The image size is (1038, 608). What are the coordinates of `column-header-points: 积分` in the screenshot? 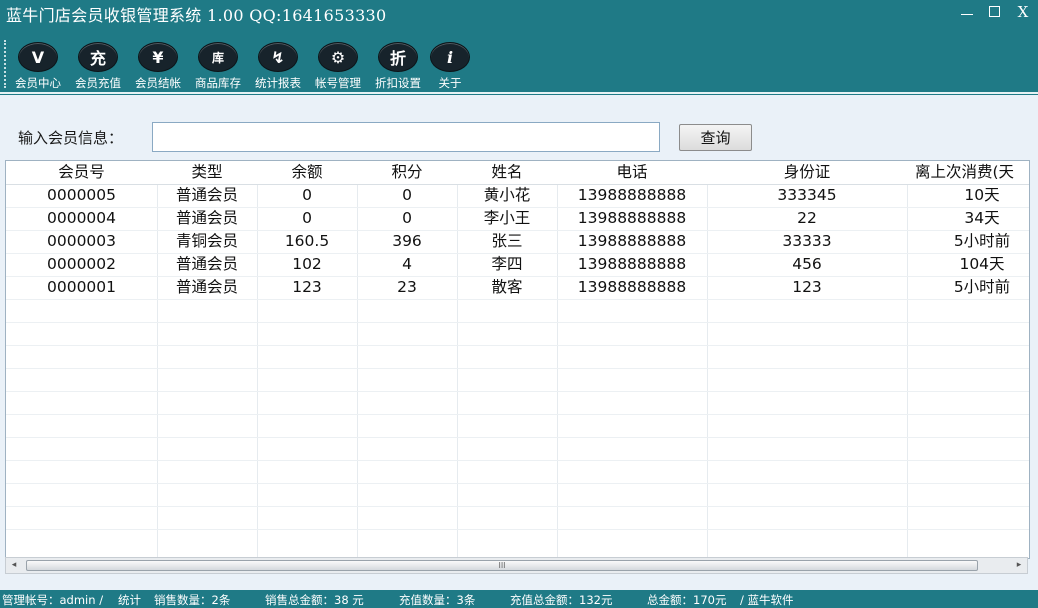 It's located at (407, 172).